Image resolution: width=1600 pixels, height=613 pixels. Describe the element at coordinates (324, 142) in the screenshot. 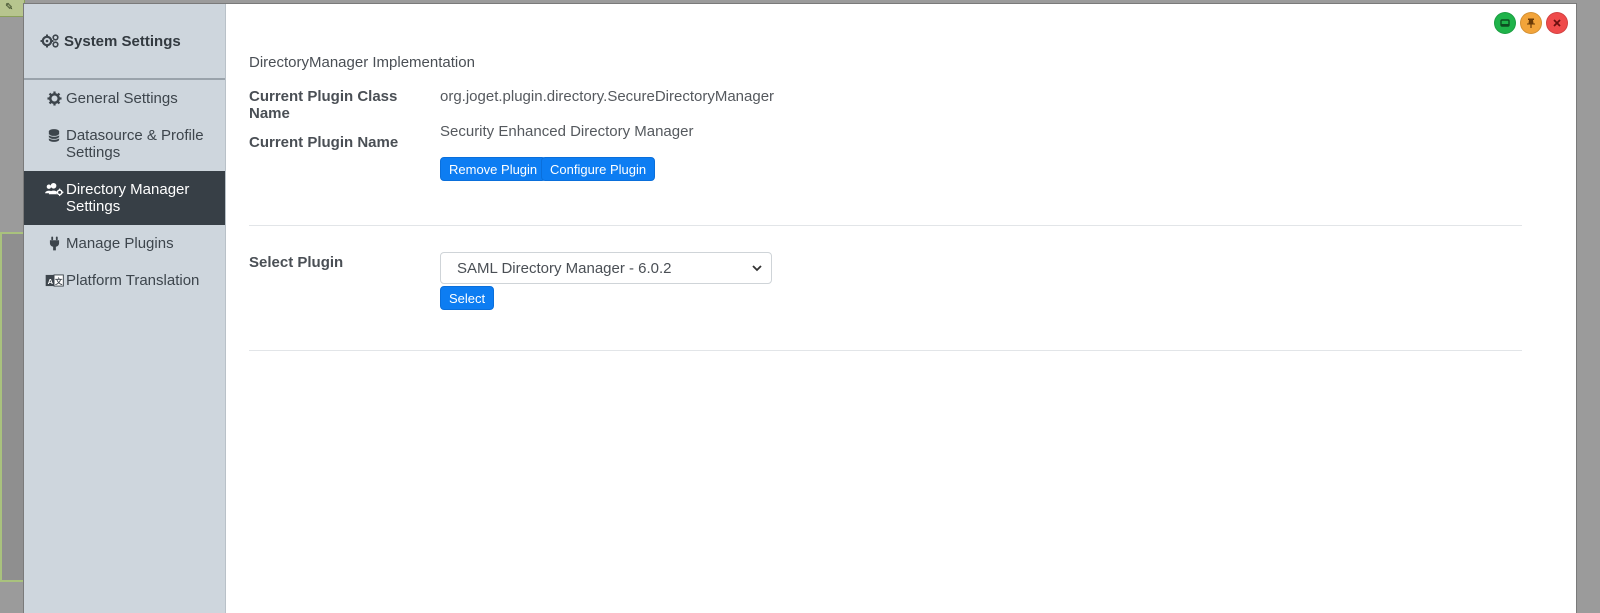

I see `current-plugin-name-label: Current Plugin Name` at that location.